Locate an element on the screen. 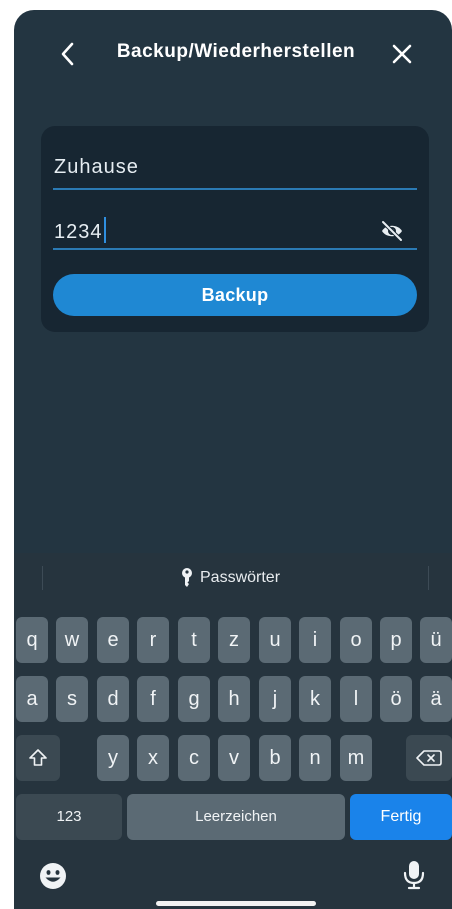  toggle-password-visibility-button is located at coordinates (392, 231).